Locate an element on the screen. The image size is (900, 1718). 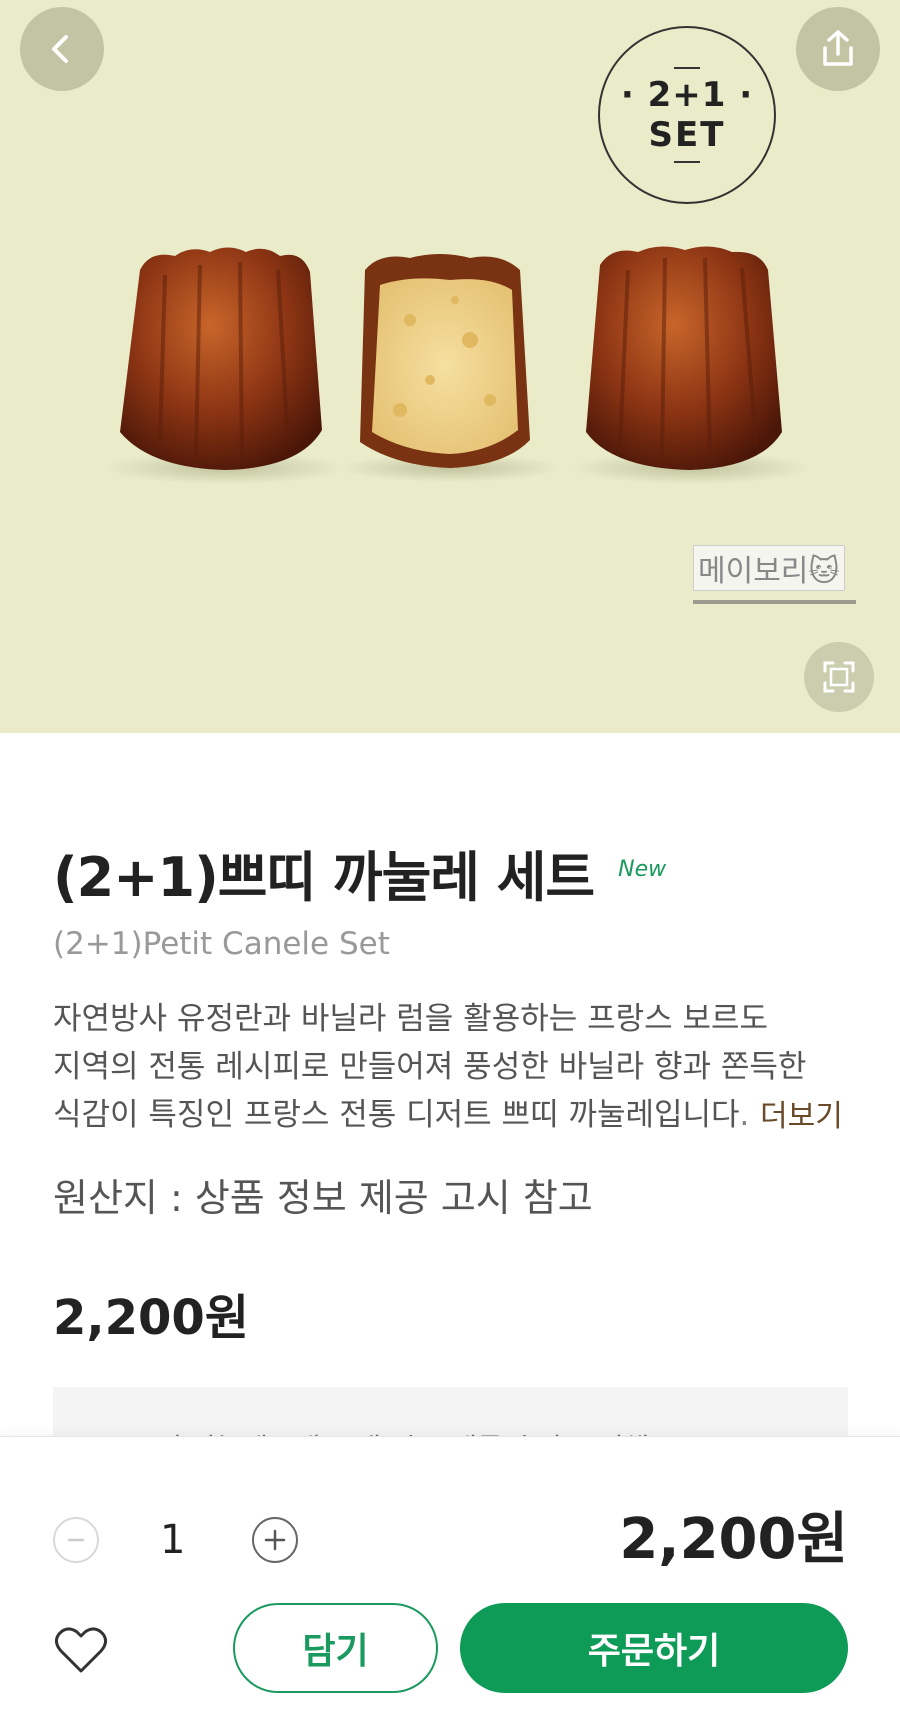
chevron-left-icon is located at coordinates (60, 49).